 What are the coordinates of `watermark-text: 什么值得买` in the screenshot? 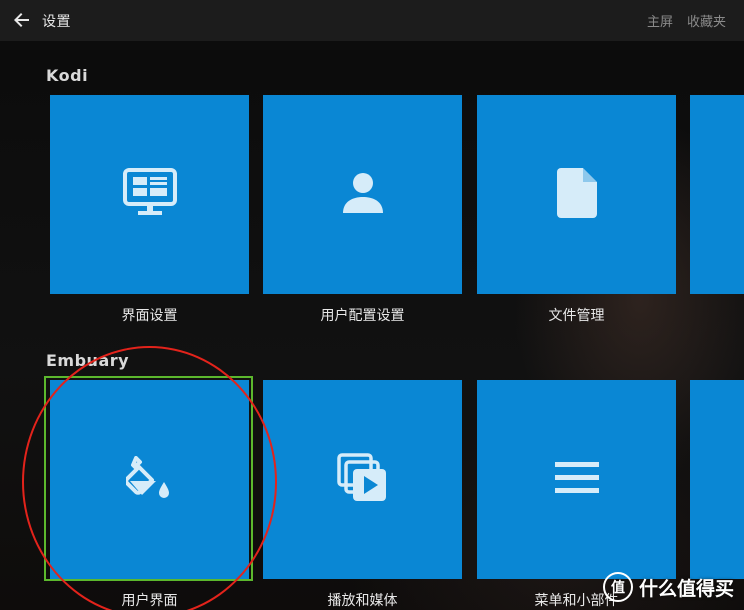 It's located at (686, 588).